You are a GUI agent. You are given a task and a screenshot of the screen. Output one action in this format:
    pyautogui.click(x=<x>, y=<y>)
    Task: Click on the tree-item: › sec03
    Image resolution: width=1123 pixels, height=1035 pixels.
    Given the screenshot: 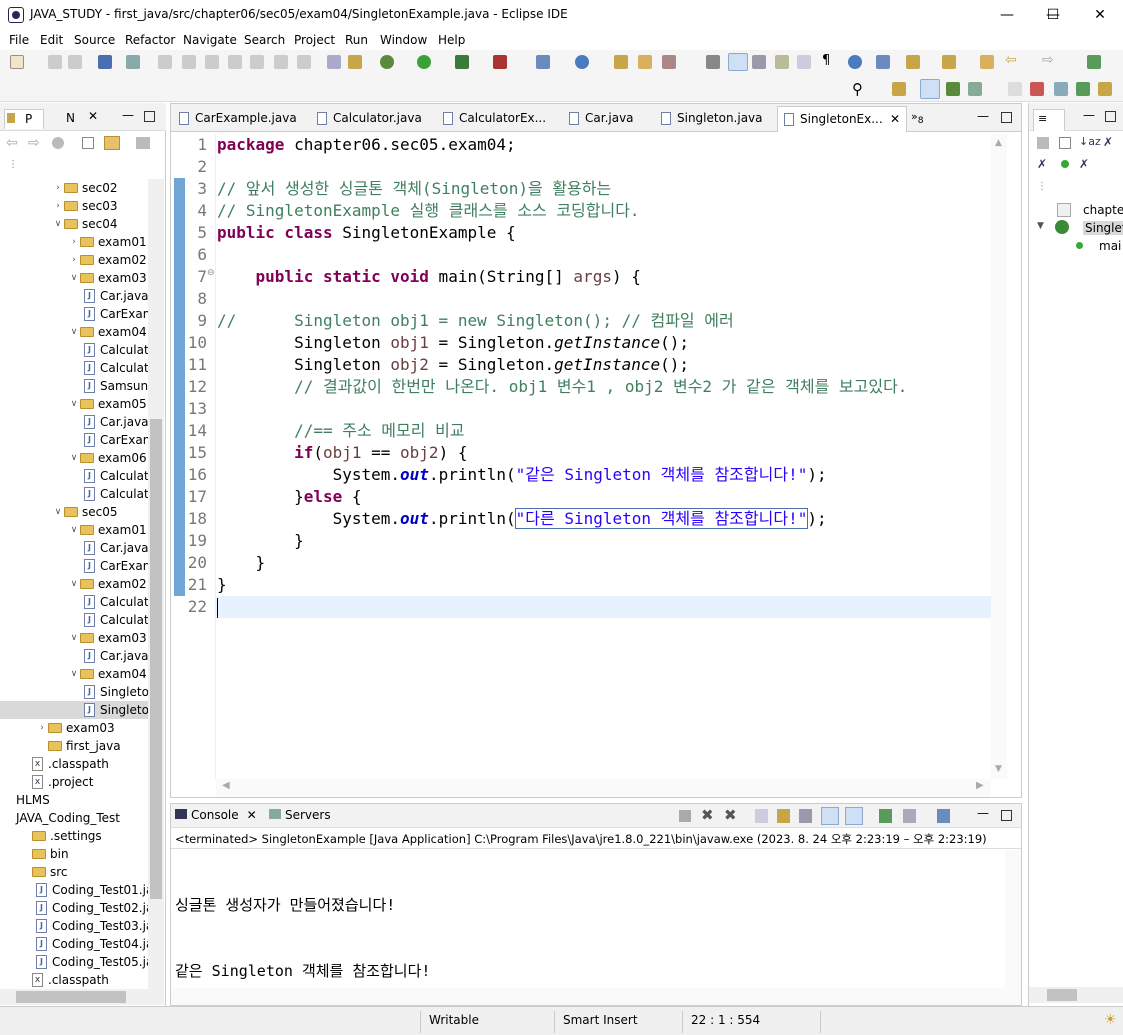 What is the action you would take?
    pyautogui.click(x=74, y=206)
    